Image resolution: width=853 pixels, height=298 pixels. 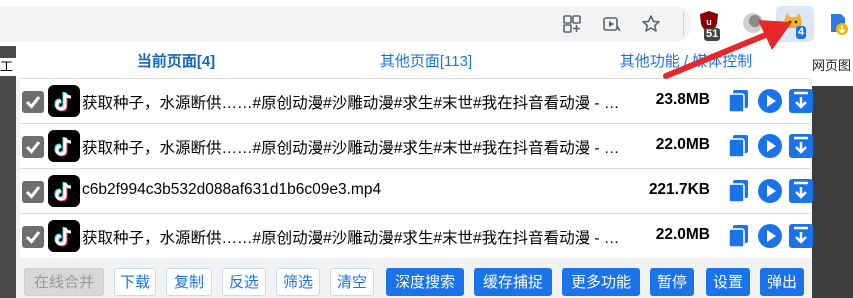 I want to click on media-play-icon, so click(x=612, y=24).